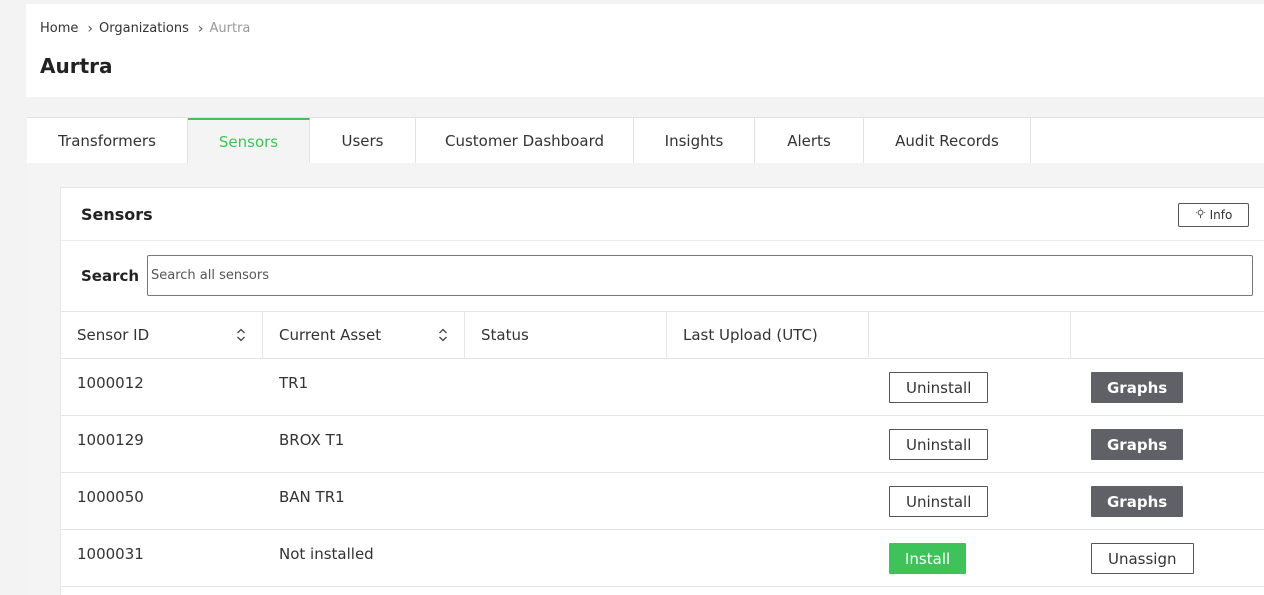 The height and width of the screenshot is (595, 1264). Describe the element at coordinates (312, 440) in the screenshot. I see `cell-current-asset: BROX T1` at that location.